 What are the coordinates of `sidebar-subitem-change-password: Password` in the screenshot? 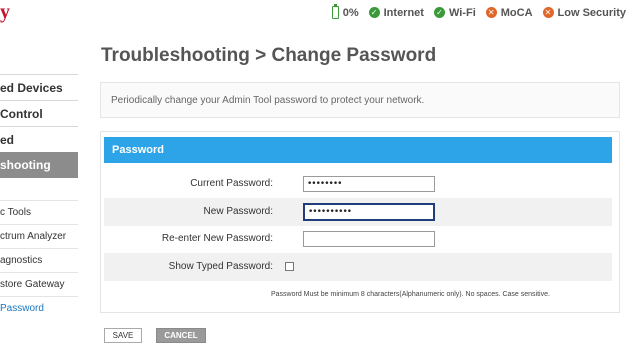 It's located at (39, 308).